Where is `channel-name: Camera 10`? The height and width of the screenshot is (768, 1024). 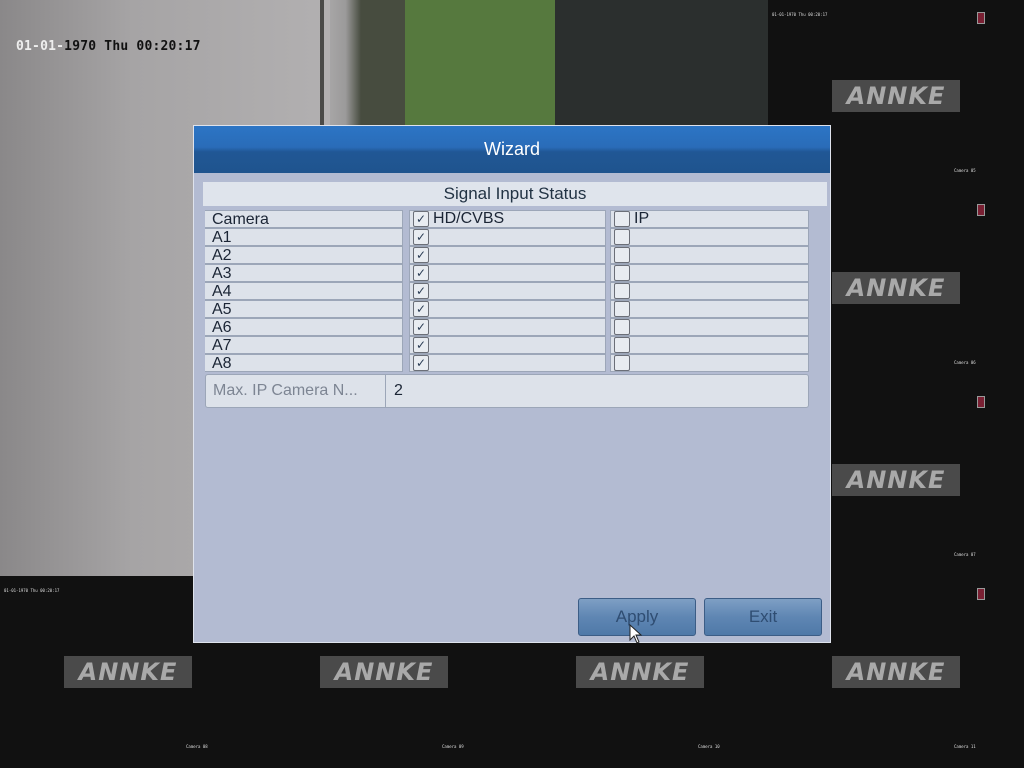
channel-name: Camera 10 is located at coordinates (709, 746).